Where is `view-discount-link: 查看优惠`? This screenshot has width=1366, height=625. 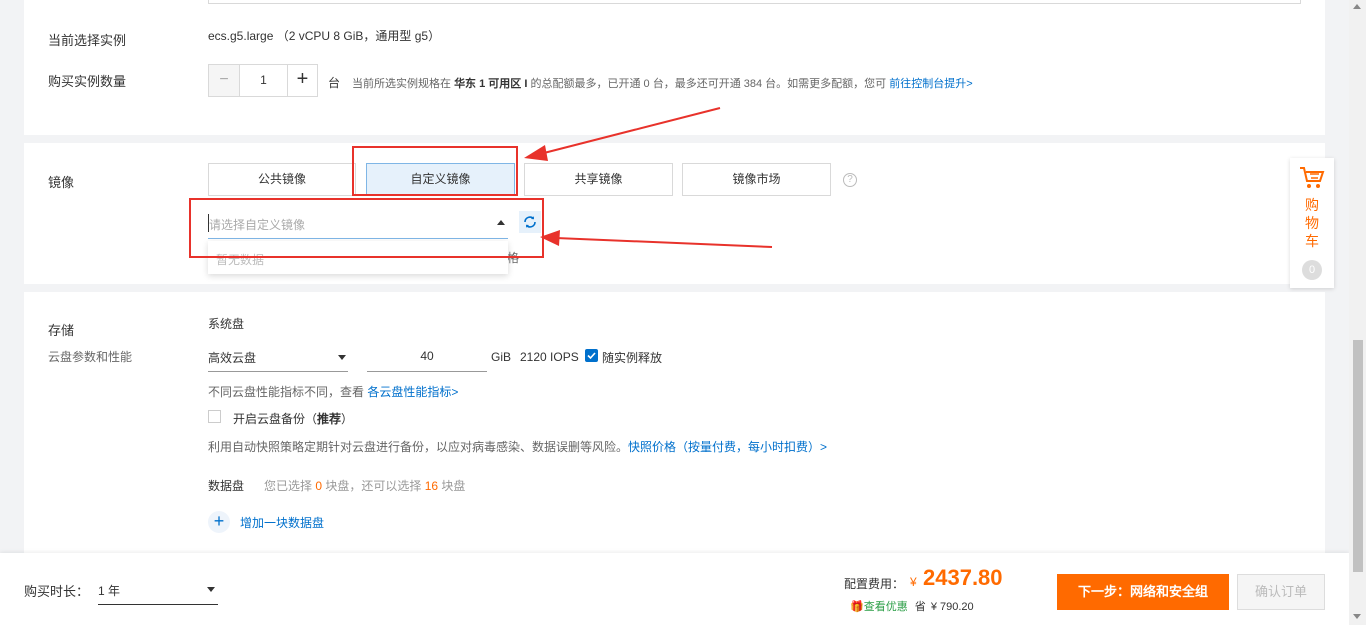 view-discount-link: 查看优惠 is located at coordinates (886, 607).